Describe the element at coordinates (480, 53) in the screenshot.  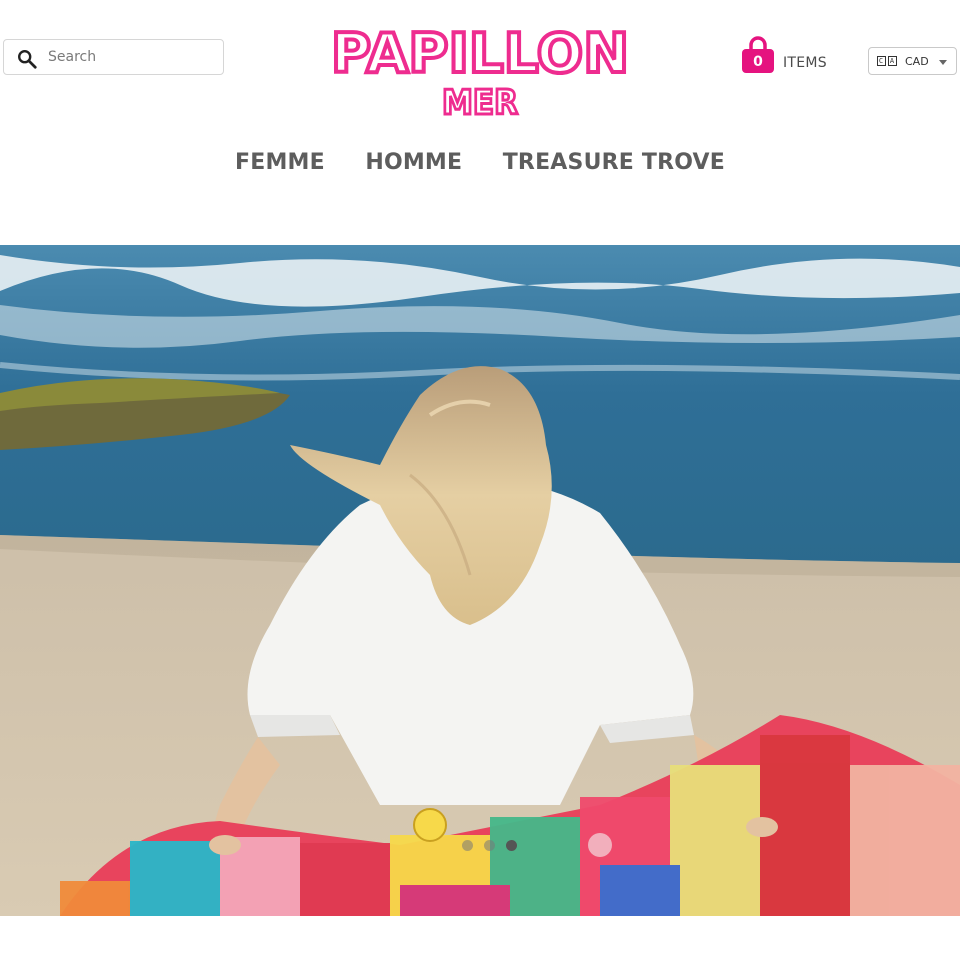
I see `logo-line1: PAPILLON` at that location.